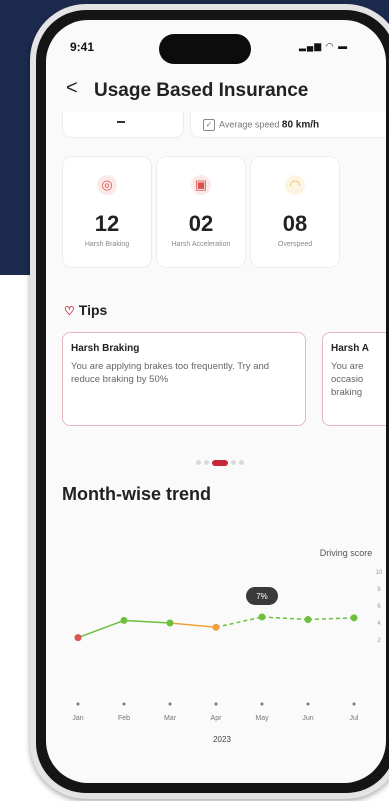  Describe the element at coordinates (346, 553) in the screenshot. I see `y-axis-title: Driving score` at that location.